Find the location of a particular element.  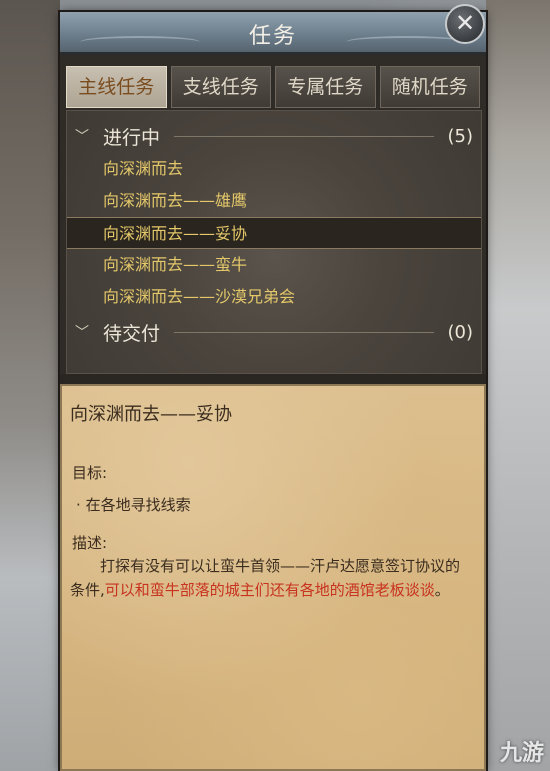

close-icon: ✕ is located at coordinates (465, 23).